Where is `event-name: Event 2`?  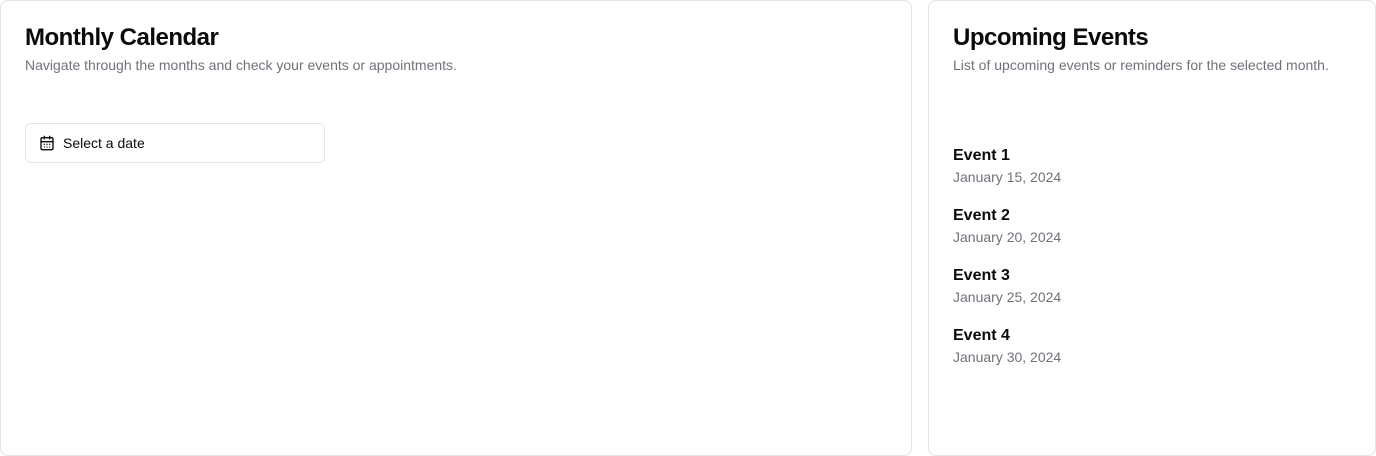 event-name: Event 2 is located at coordinates (981, 215).